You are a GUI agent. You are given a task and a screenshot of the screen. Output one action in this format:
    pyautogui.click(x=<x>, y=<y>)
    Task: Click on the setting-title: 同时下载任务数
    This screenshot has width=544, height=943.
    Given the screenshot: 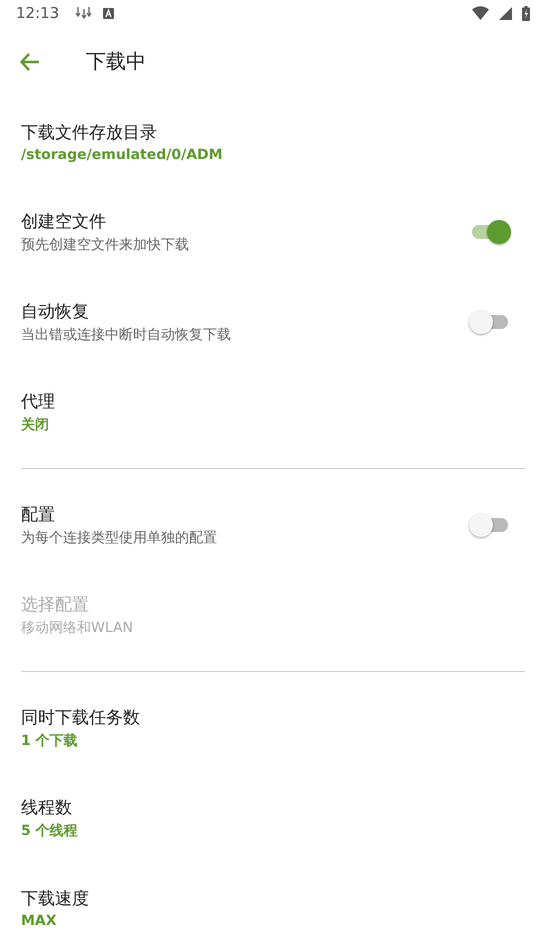 What is the action you would take?
    pyautogui.click(x=81, y=718)
    